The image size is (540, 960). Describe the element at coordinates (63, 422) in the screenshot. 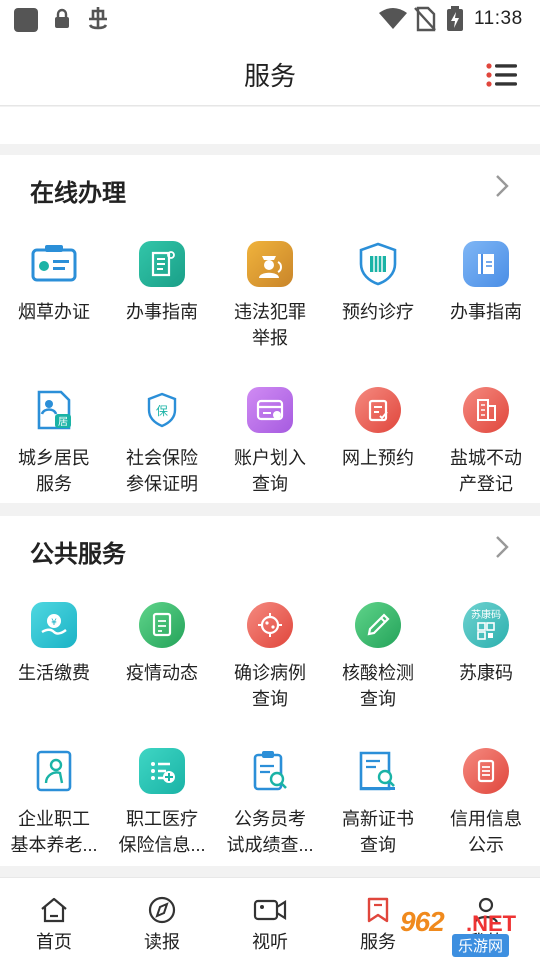

I see `svg-text: 居` at that location.